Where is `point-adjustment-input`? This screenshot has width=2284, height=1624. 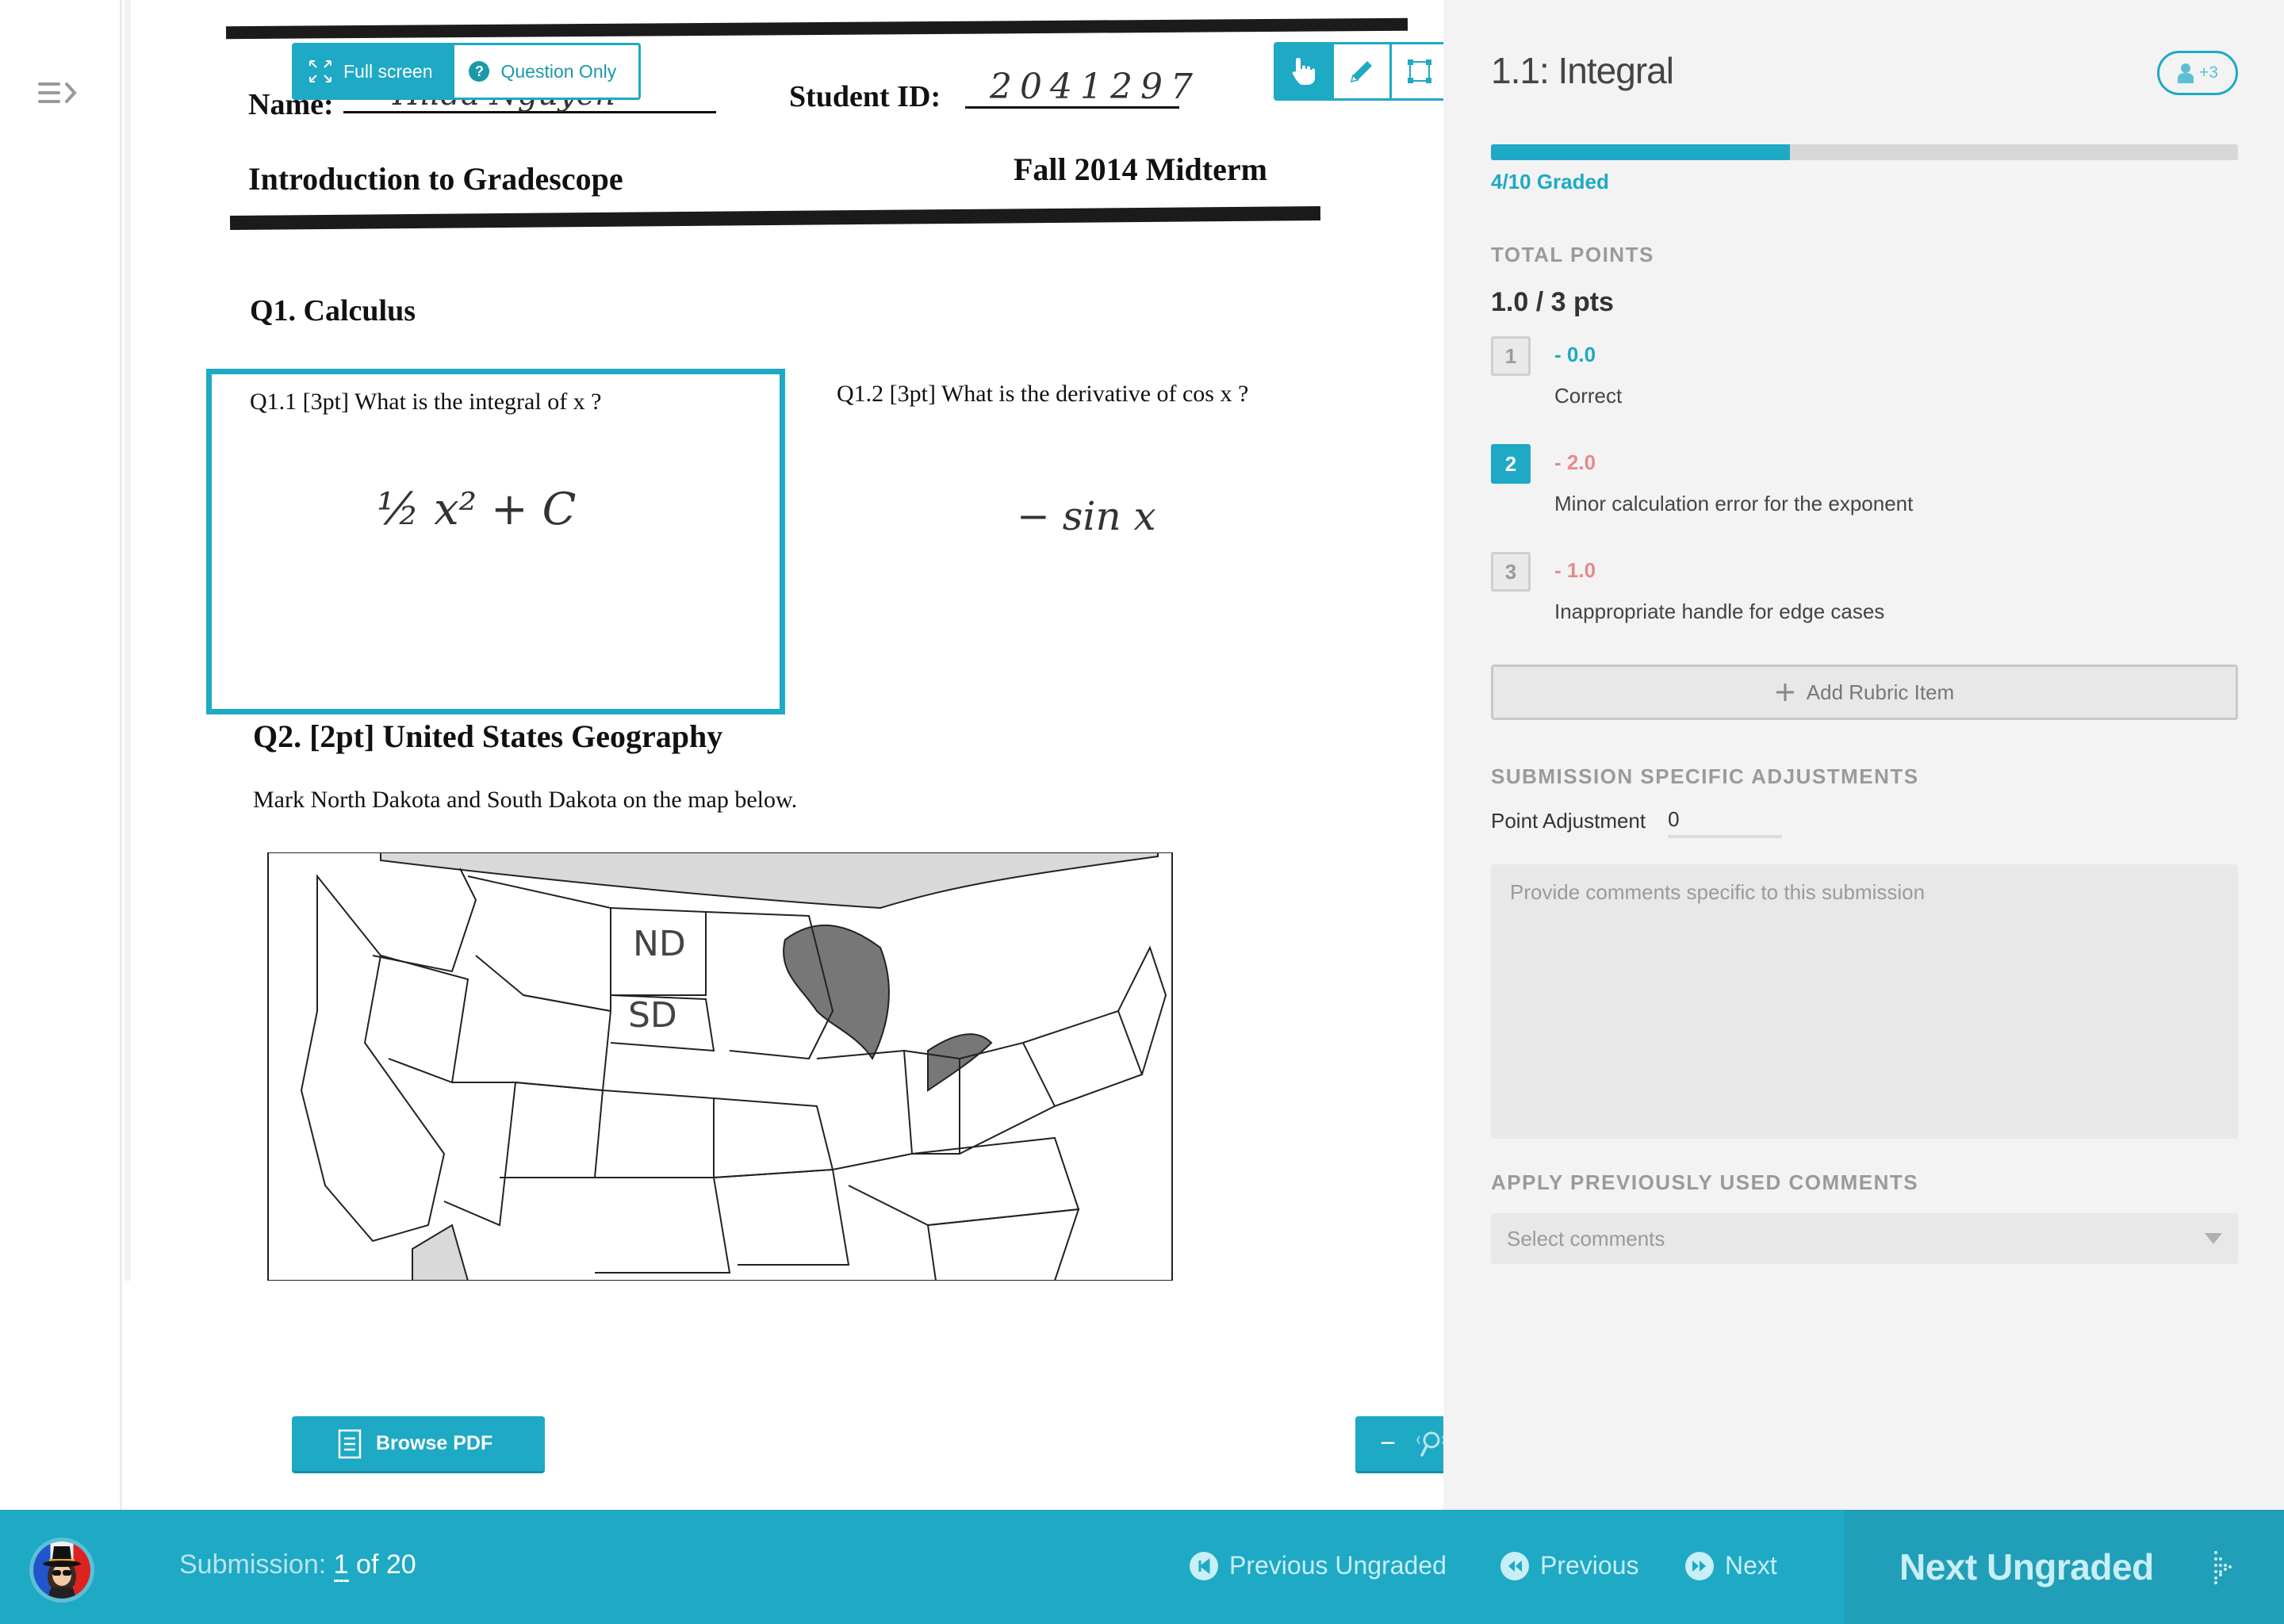
point-adjustment-input is located at coordinates (1725, 821).